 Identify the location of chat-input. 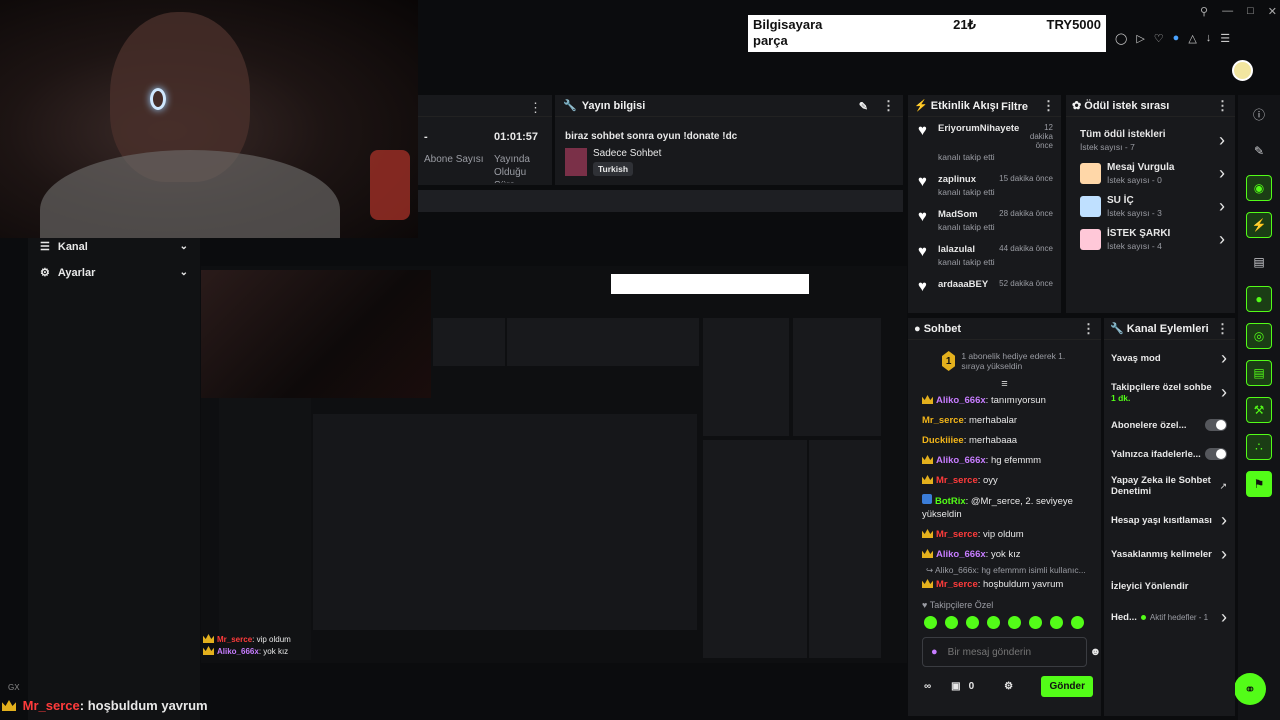
(1013, 652).